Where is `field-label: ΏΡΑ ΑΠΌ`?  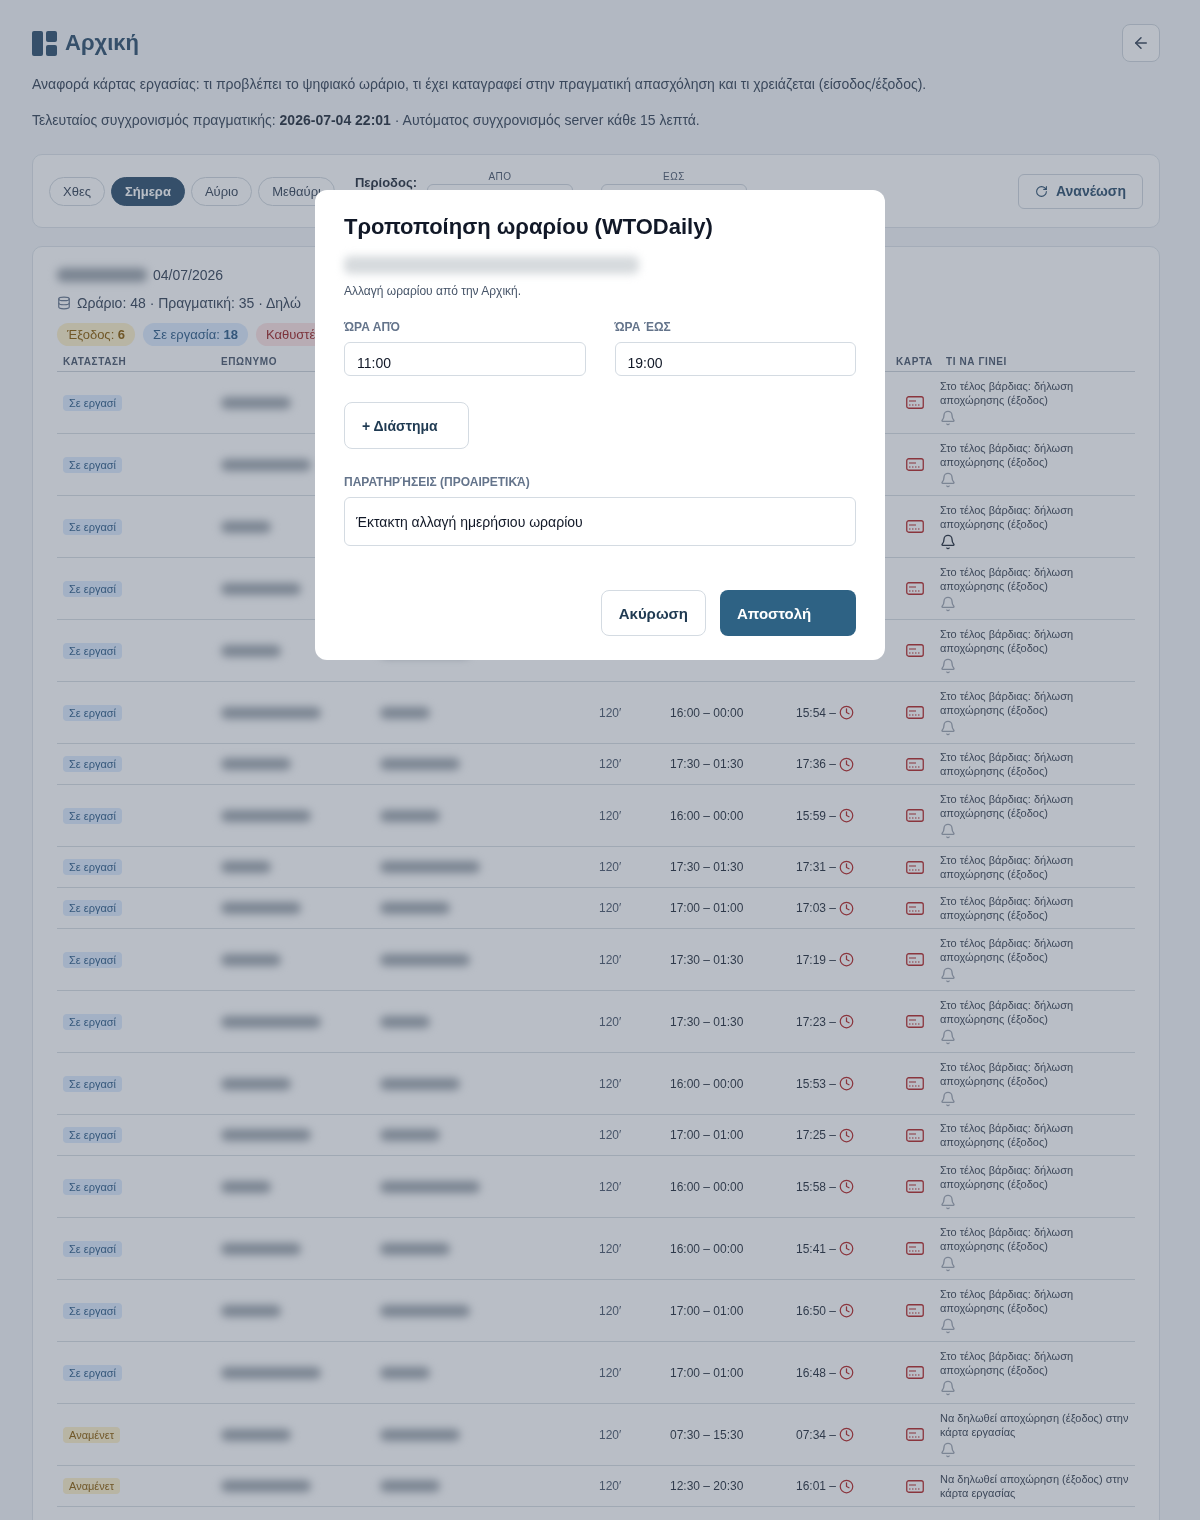 field-label: ΏΡΑ ΑΠΌ is located at coordinates (372, 327).